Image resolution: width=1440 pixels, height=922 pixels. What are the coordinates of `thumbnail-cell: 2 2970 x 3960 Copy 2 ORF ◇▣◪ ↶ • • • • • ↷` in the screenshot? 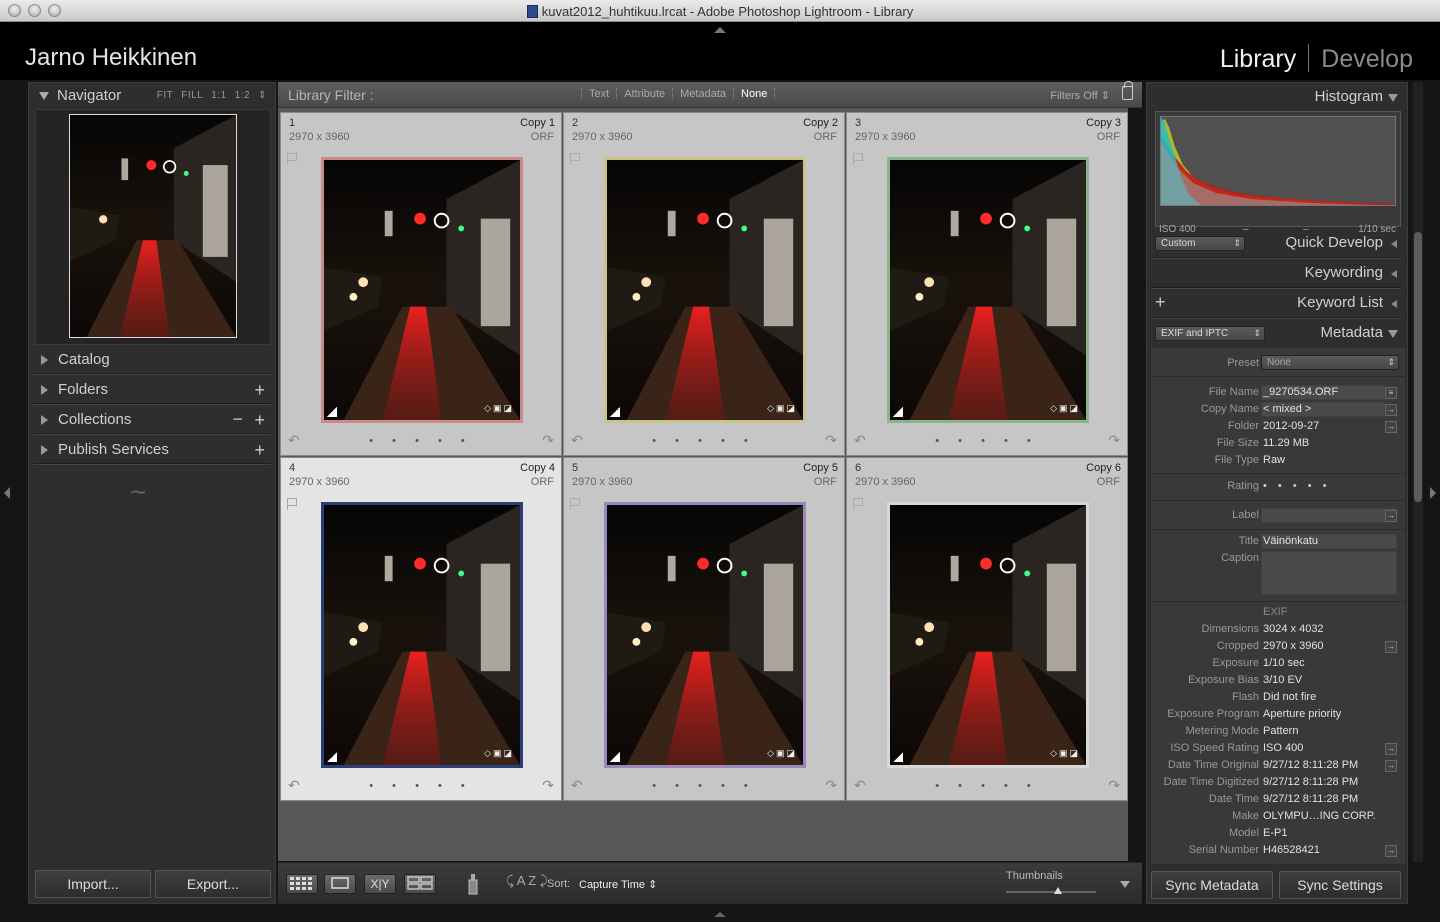 It's located at (704, 284).